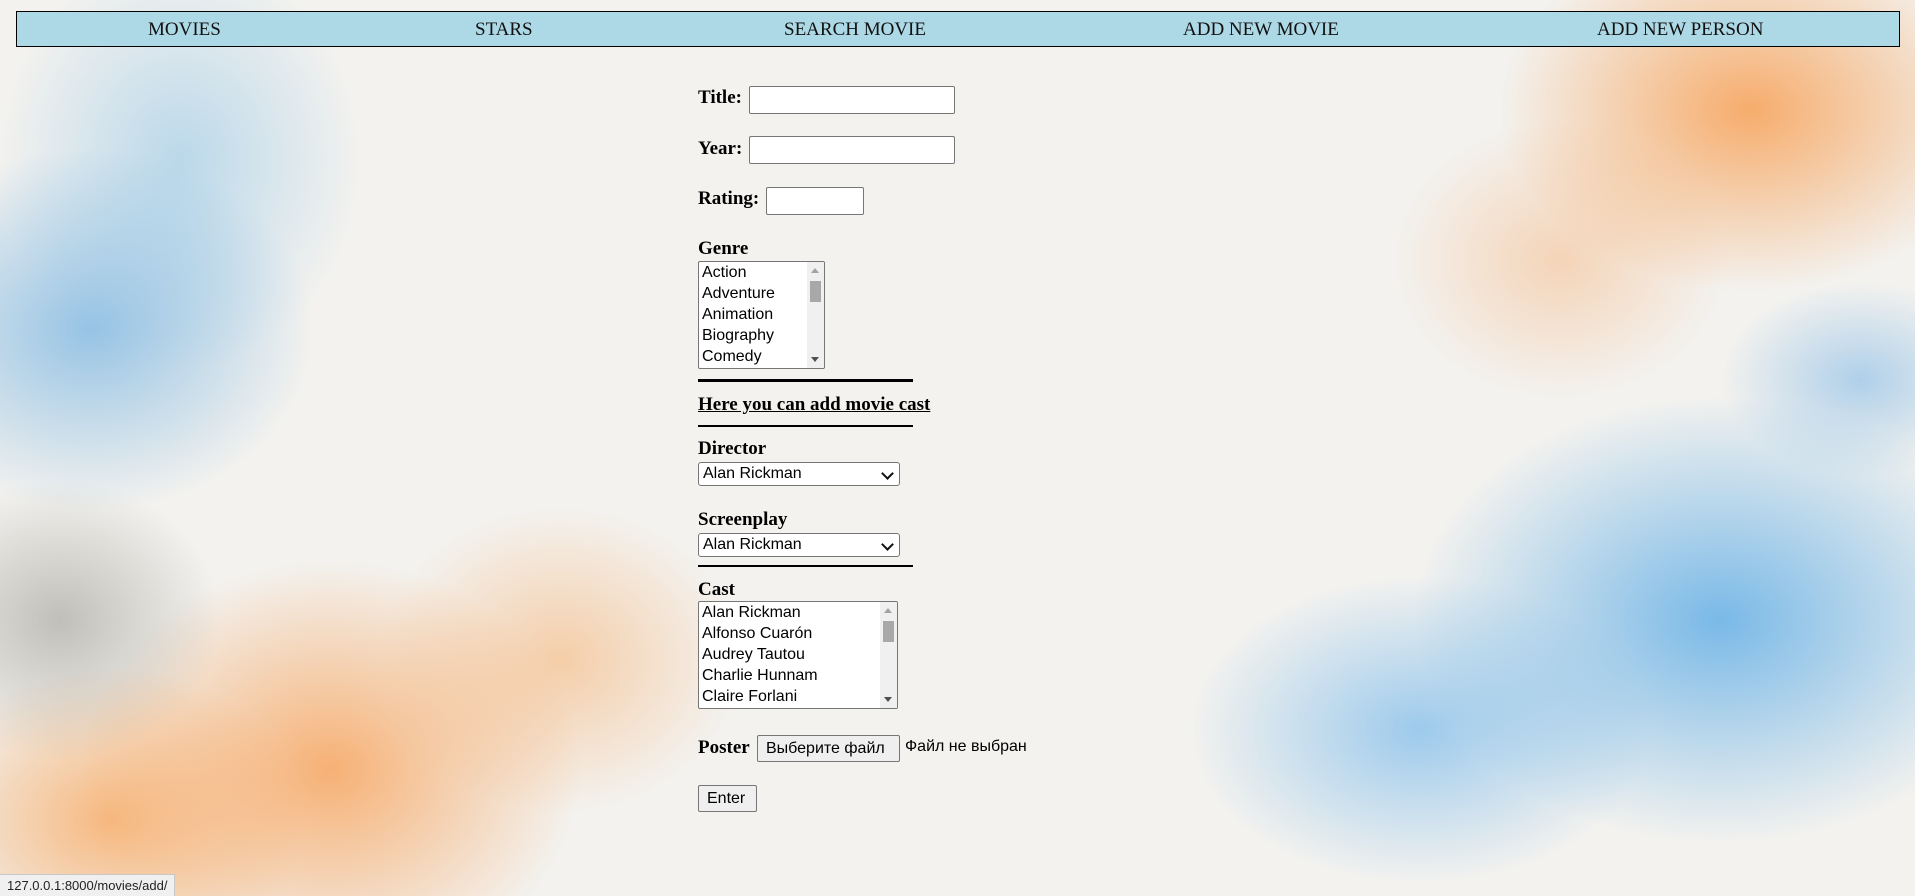  Describe the element at coordinates (815, 315) in the screenshot. I see `genre-scrollbar` at that location.